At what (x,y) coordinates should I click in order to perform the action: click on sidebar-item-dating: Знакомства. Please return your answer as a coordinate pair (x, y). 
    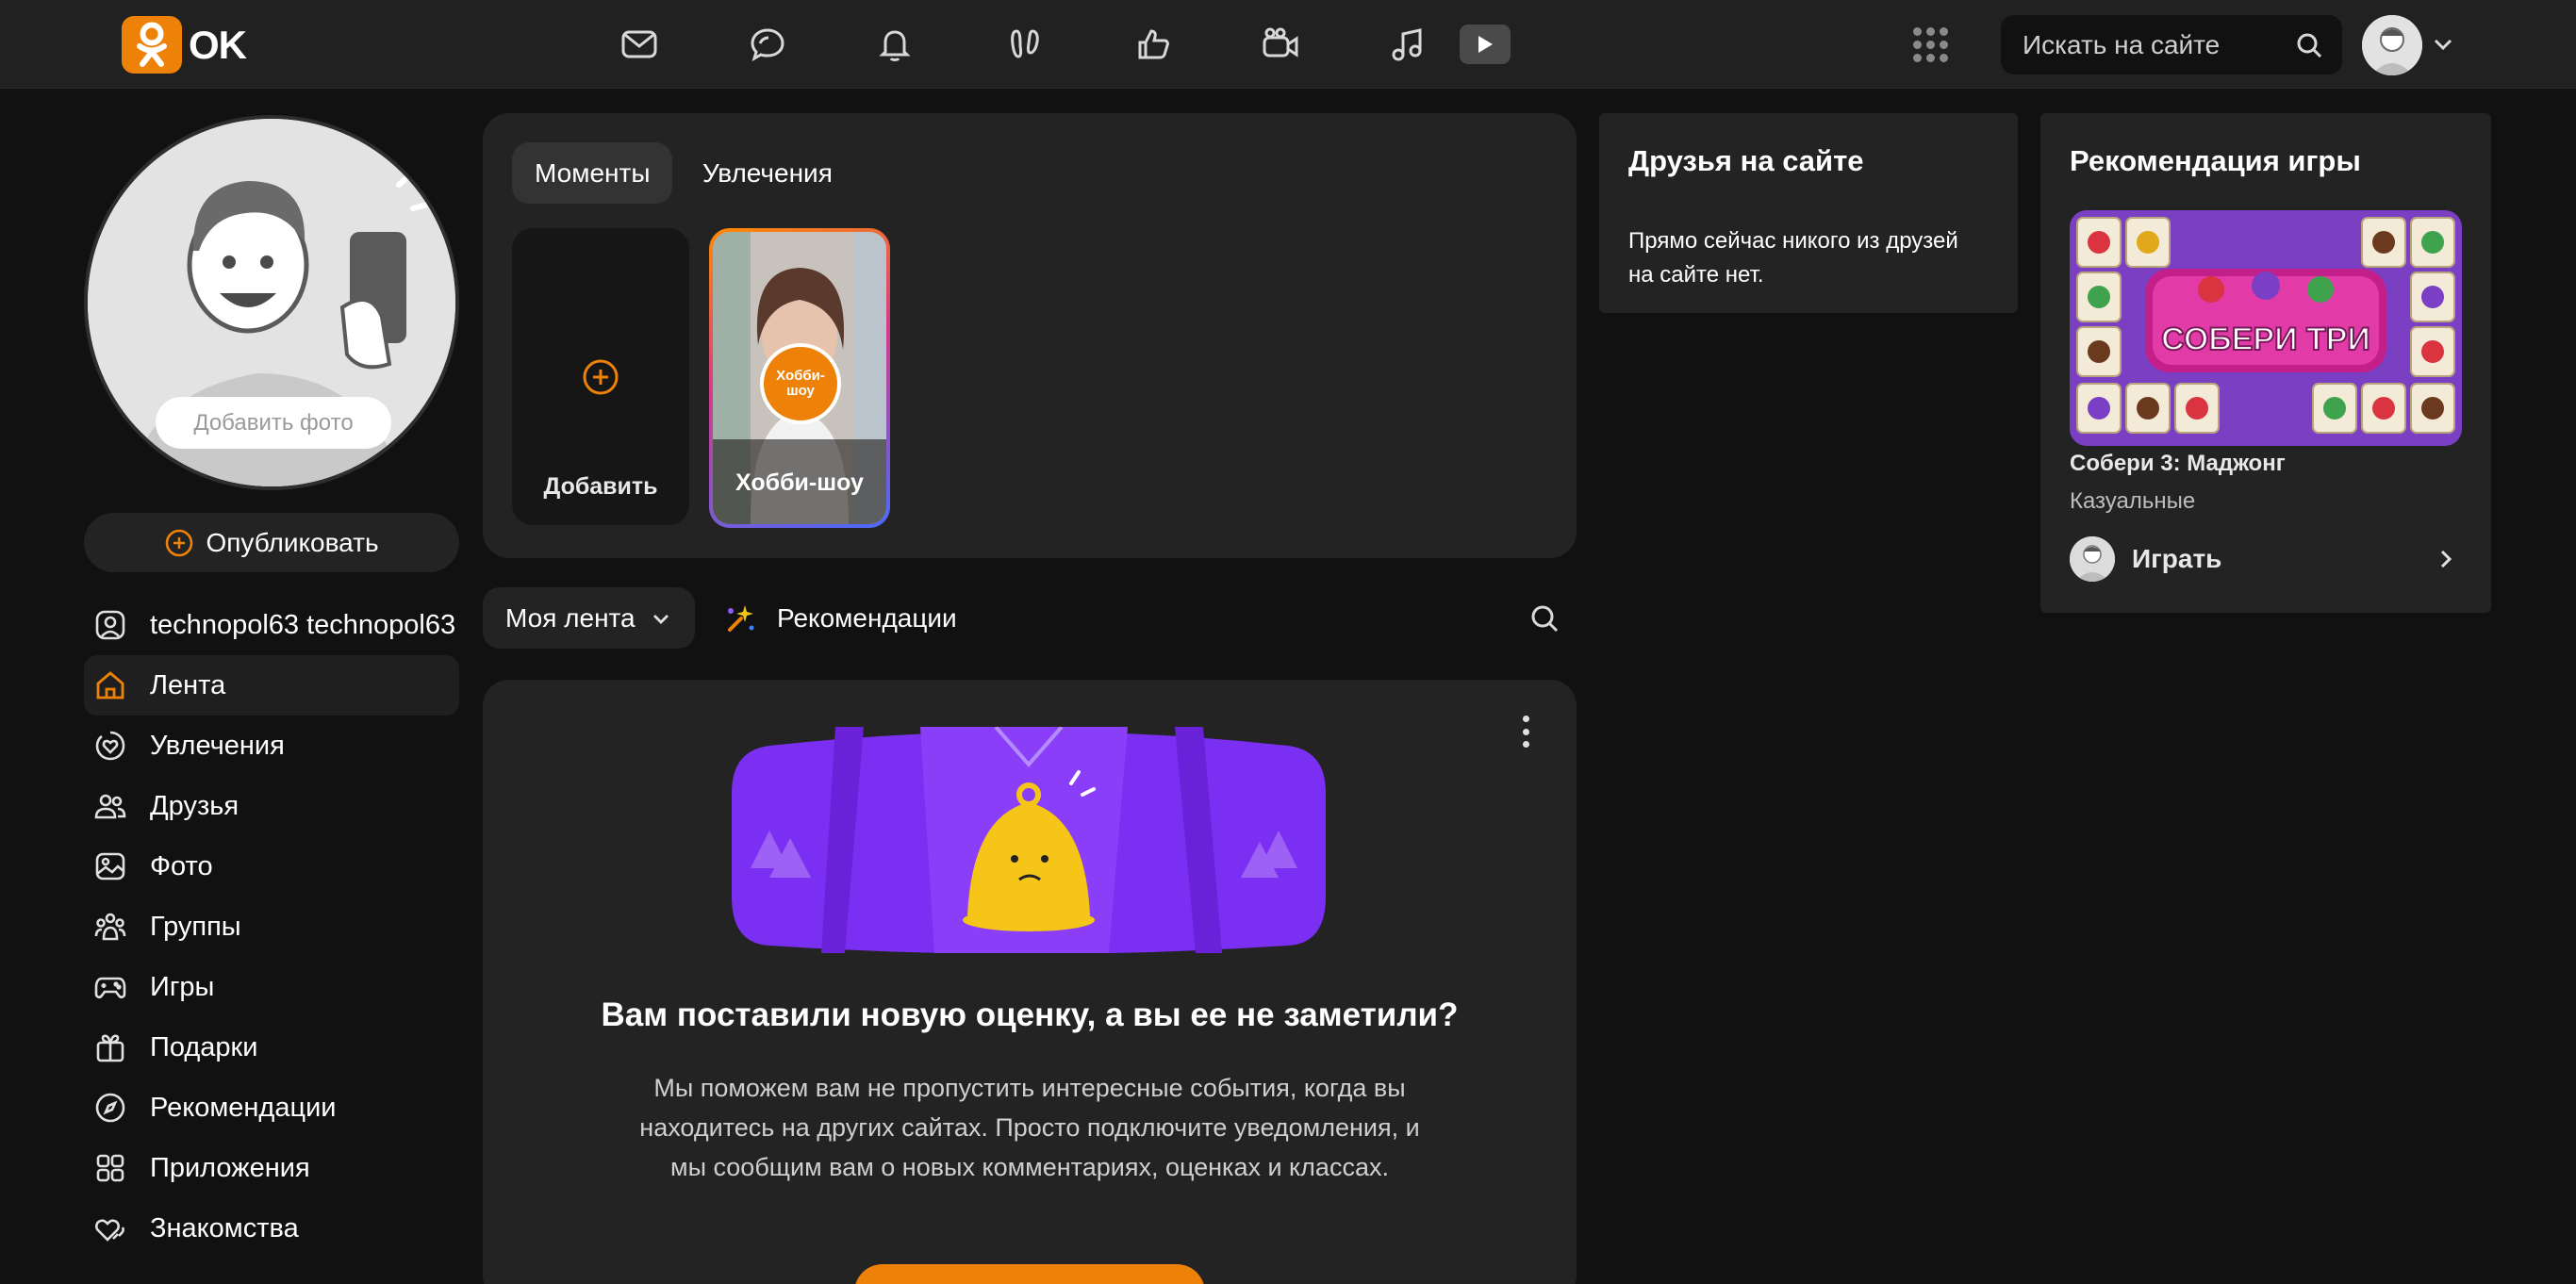
    Looking at the image, I should click on (271, 1228).